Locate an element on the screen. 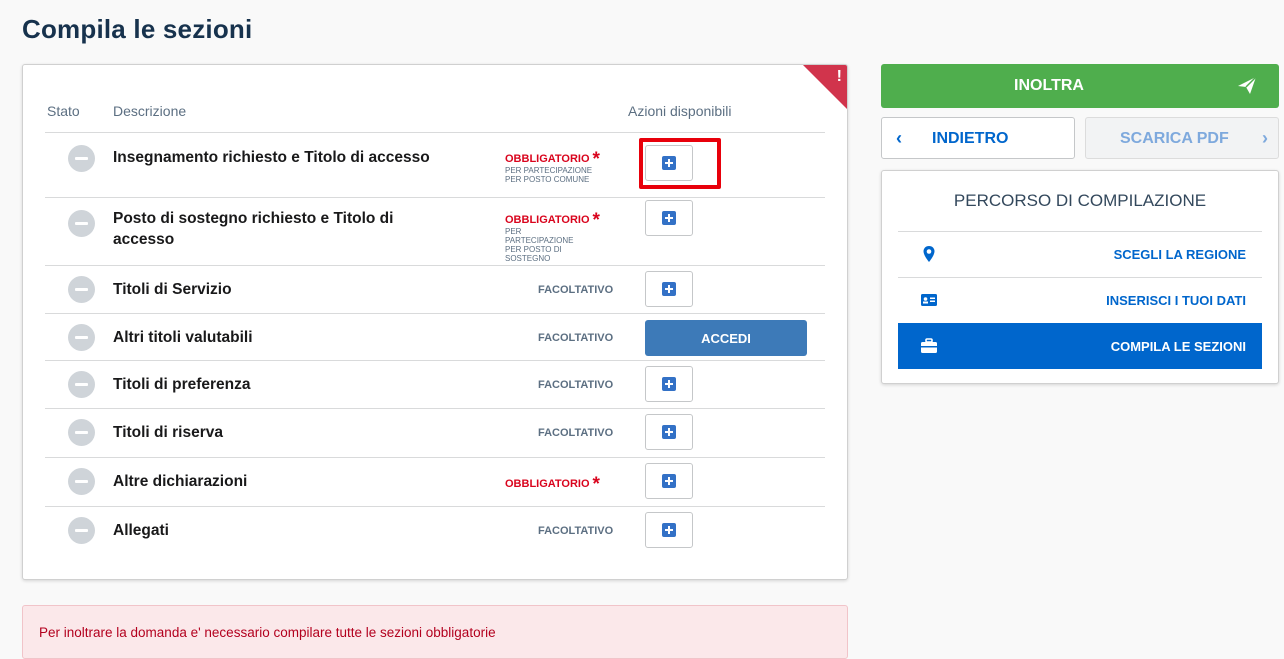 Image resolution: width=1284 pixels, height=659 pixels. table-row: Allegati FACOLTATIVO is located at coordinates (435, 531).